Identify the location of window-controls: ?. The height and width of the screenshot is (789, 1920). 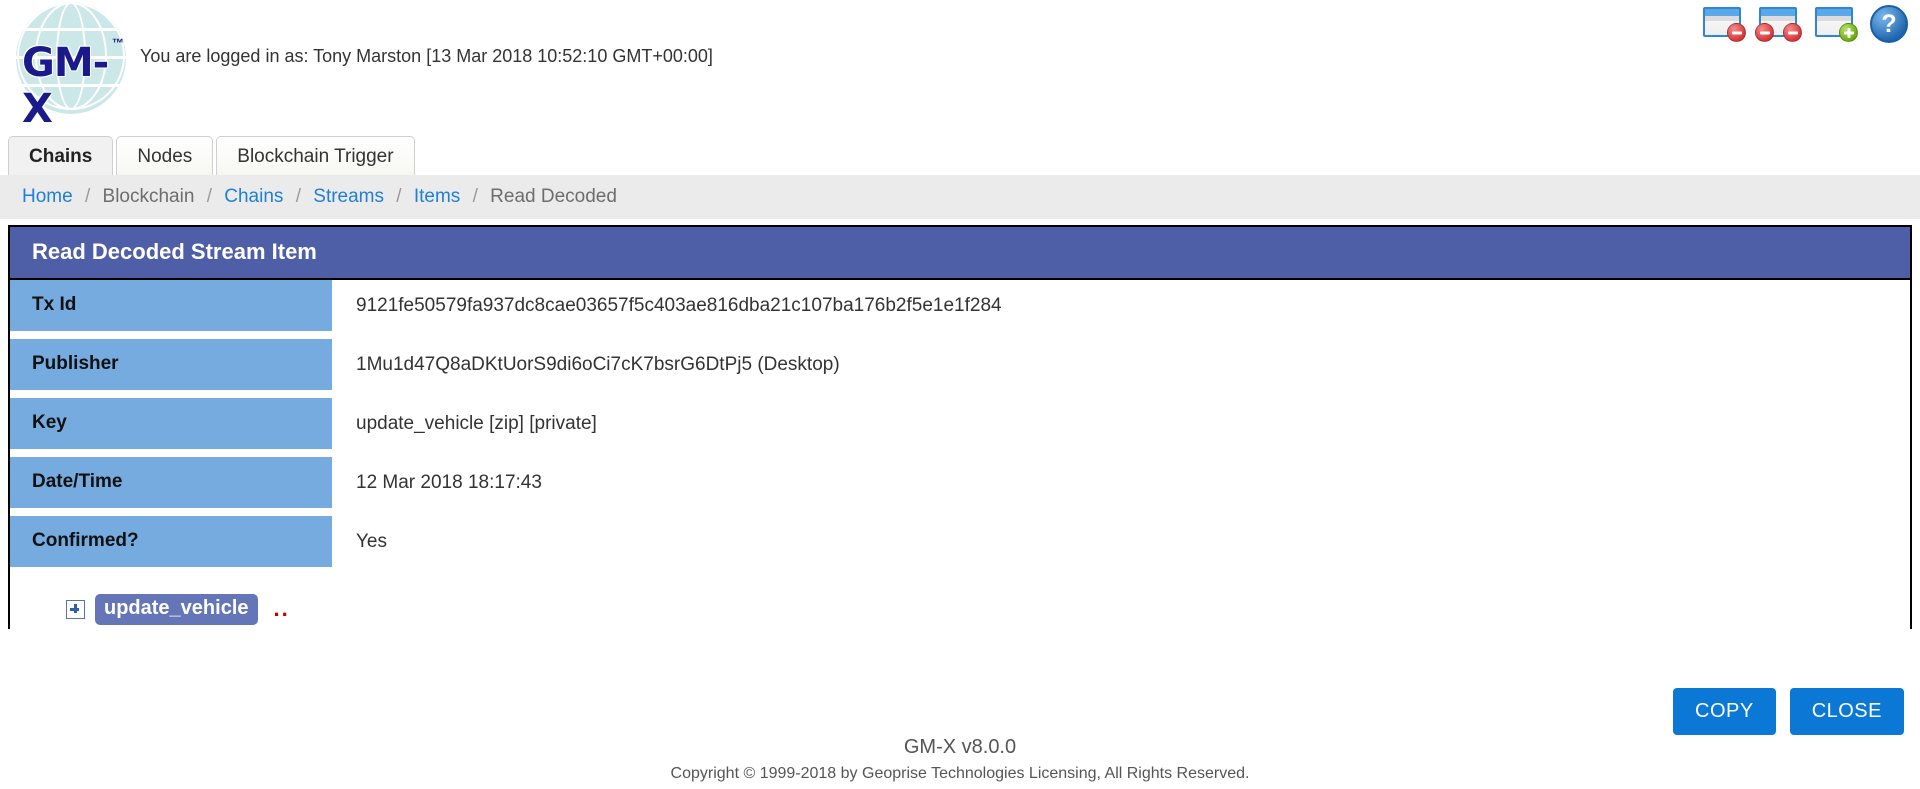
(1805, 24).